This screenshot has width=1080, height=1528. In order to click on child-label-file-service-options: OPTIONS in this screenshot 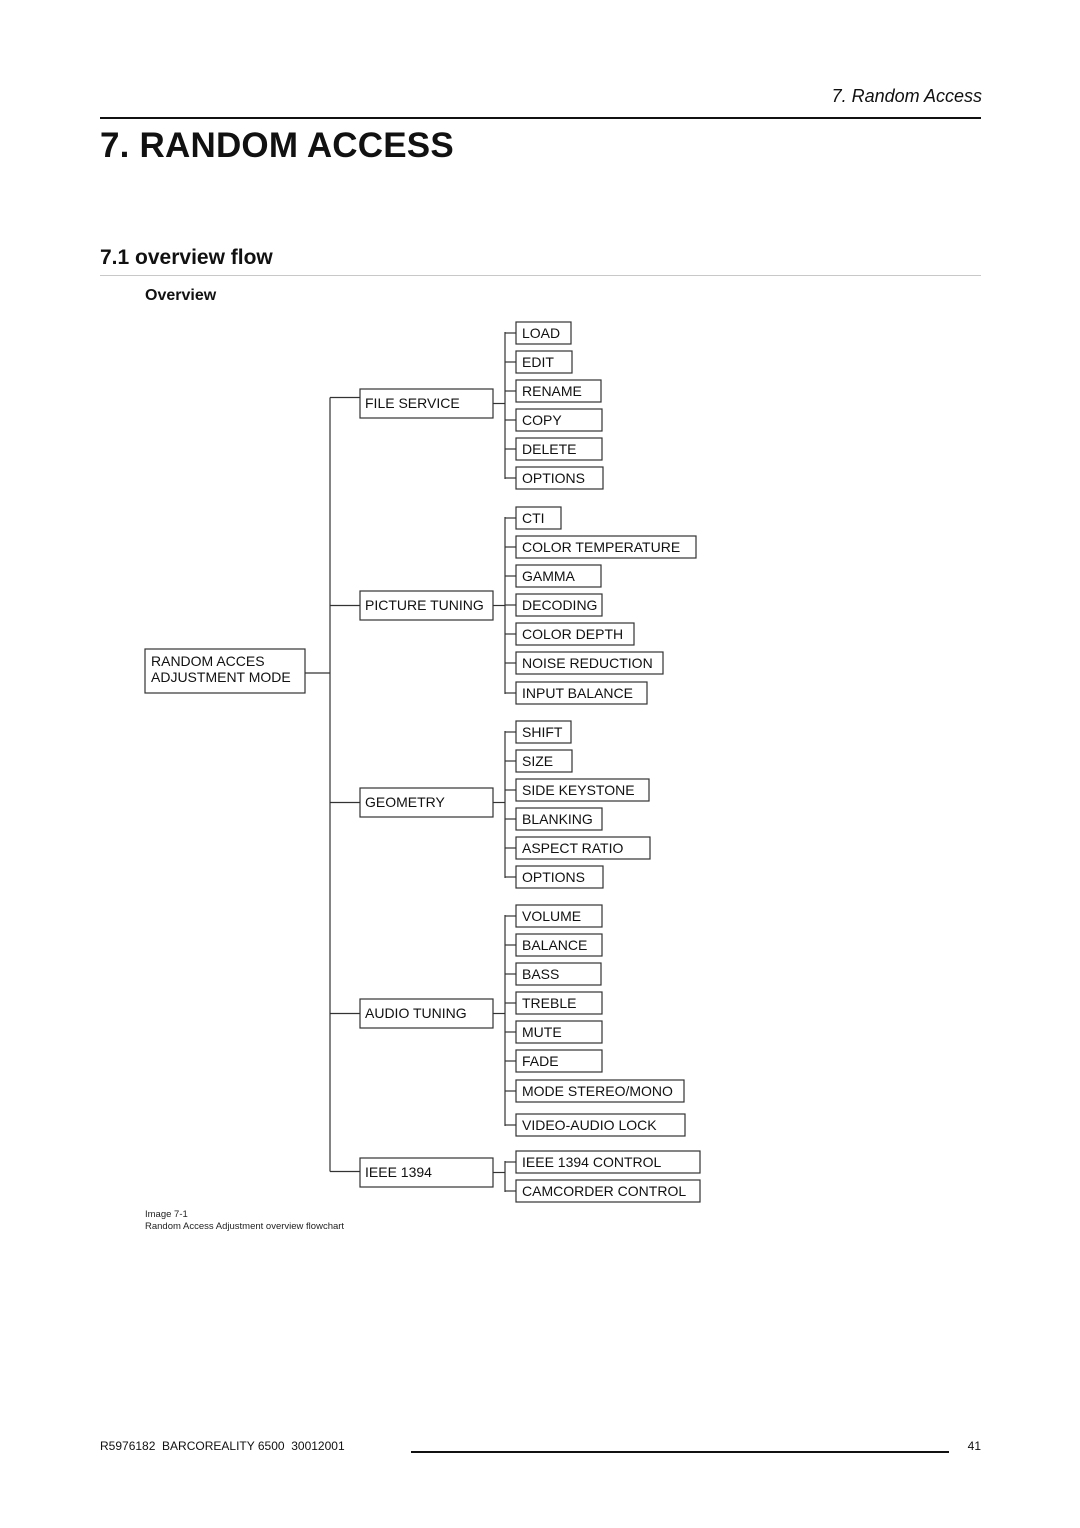, I will do `click(553, 478)`.